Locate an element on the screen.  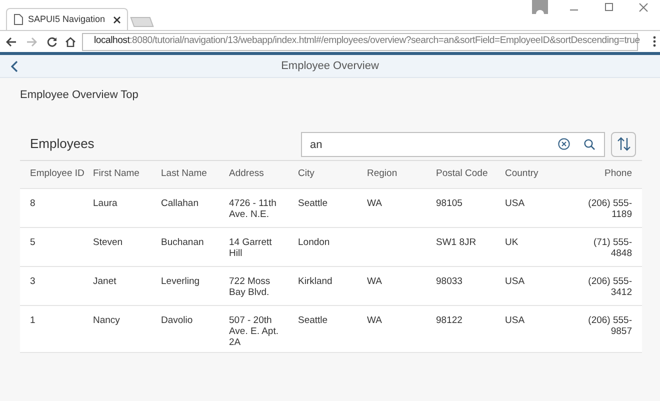
search-field: an is located at coordinates (453, 144).